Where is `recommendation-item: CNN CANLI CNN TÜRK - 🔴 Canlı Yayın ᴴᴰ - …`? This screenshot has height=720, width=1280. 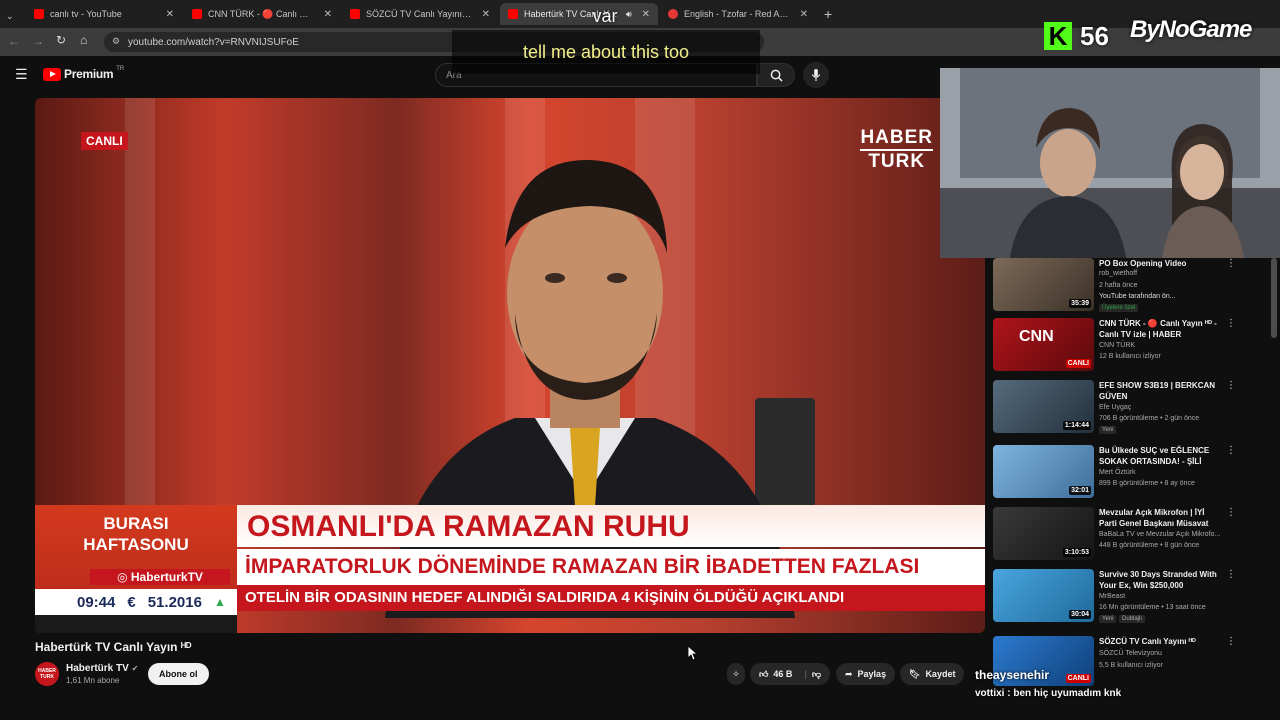
recommendation-item: CNN CANLI CNN TÜRK - 🔴 Canlı Yayın ᴴᴰ - … is located at coordinates (1118, 346).